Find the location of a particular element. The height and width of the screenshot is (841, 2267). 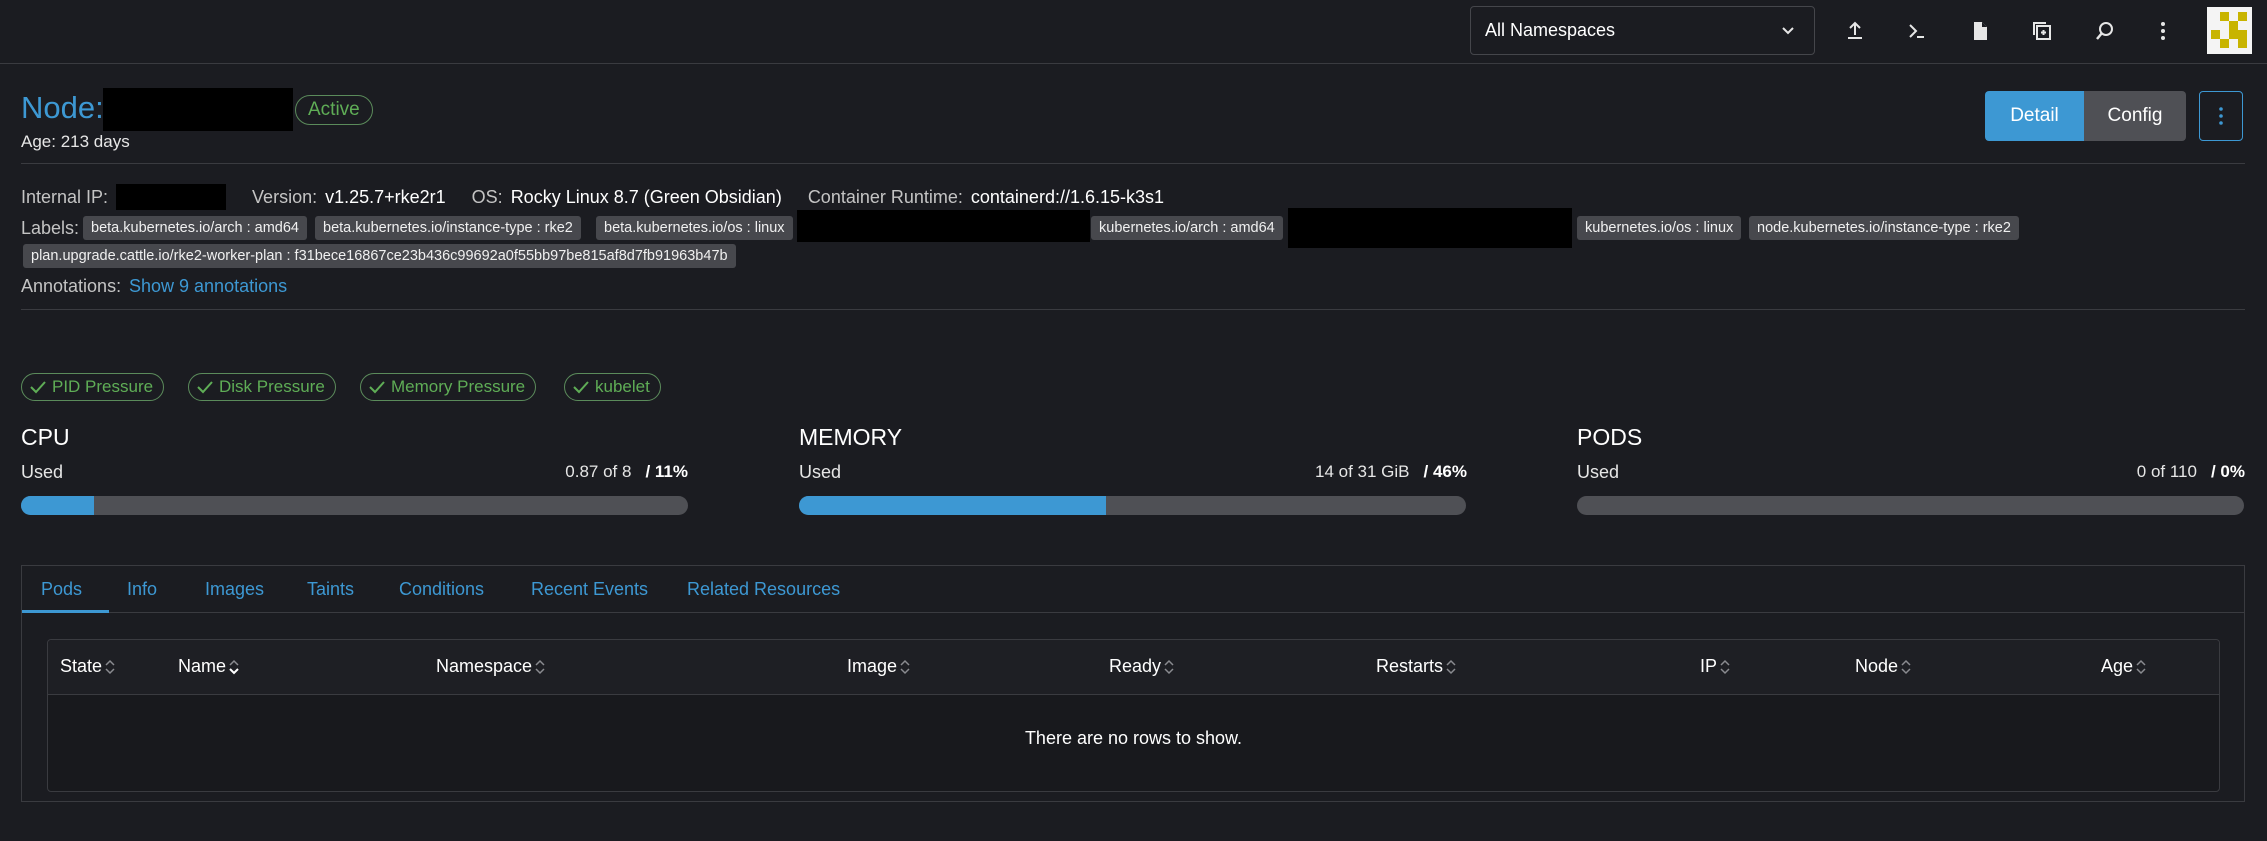

condition-pill-memory-pressure: Memory Pressure is located at coordinates (448, 387).